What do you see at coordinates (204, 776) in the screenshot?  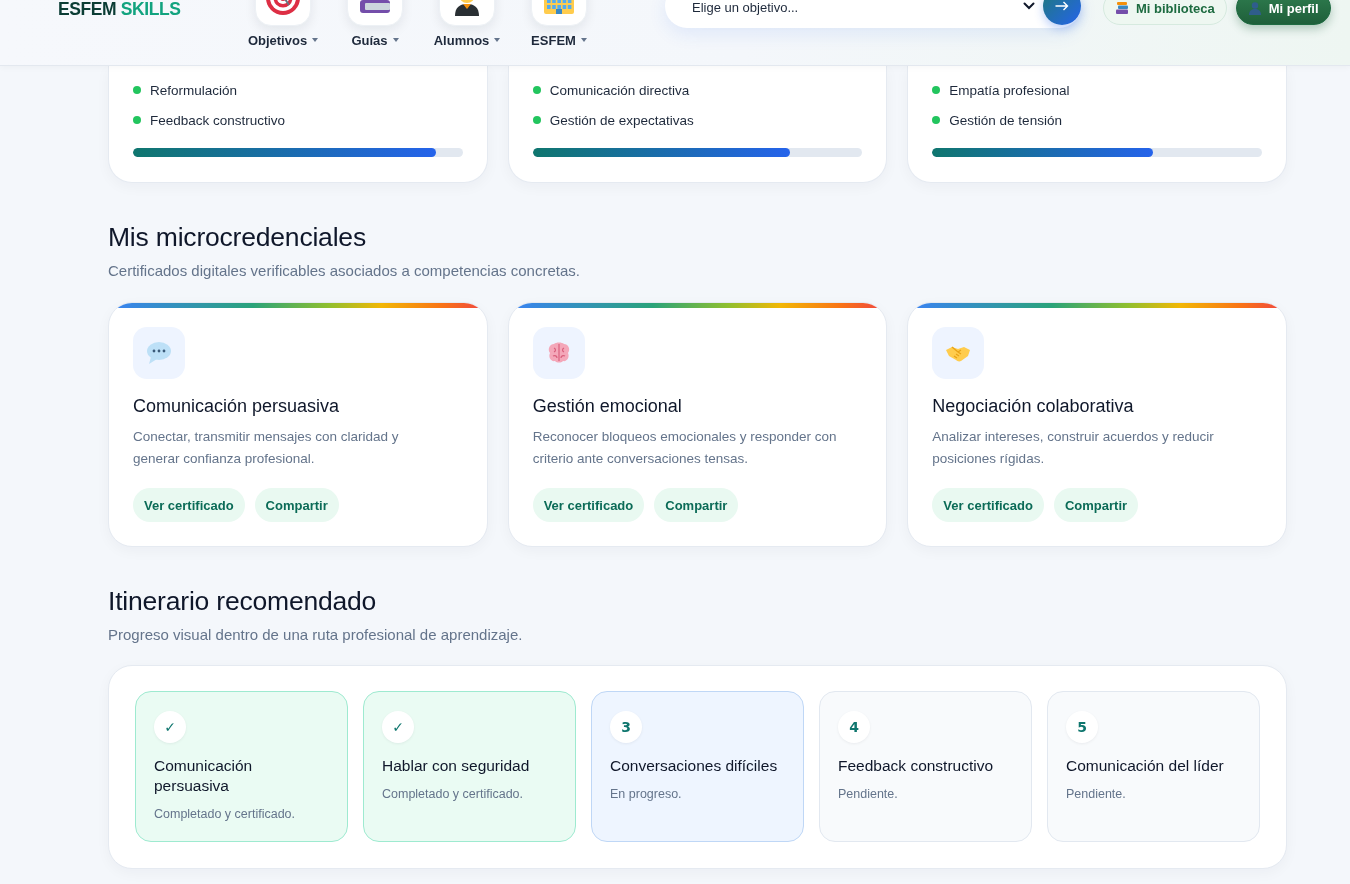 I see `step-title: Comunicación persuasiva` at bounding box center [204, 776].